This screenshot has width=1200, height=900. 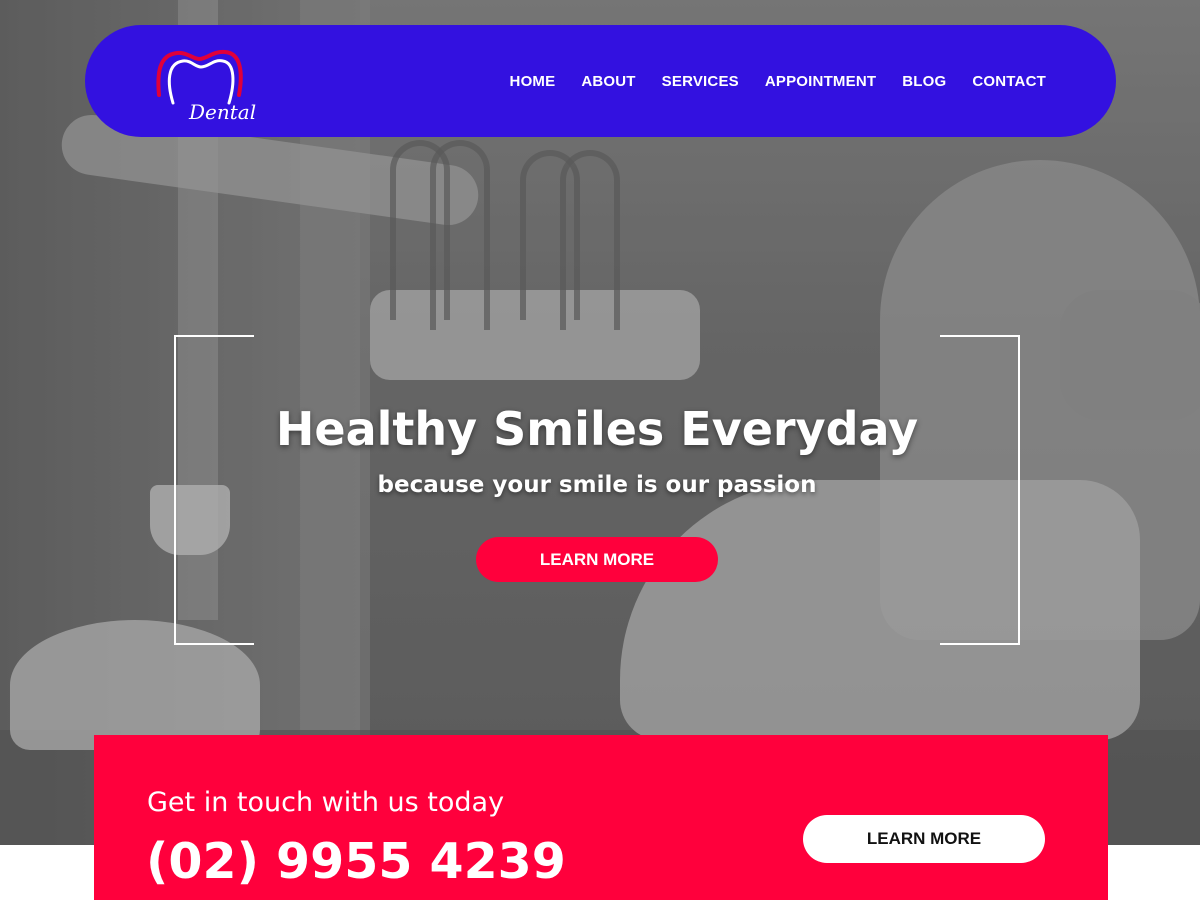 I want to click on logo-text: Dental, so click(x=222, y=111).